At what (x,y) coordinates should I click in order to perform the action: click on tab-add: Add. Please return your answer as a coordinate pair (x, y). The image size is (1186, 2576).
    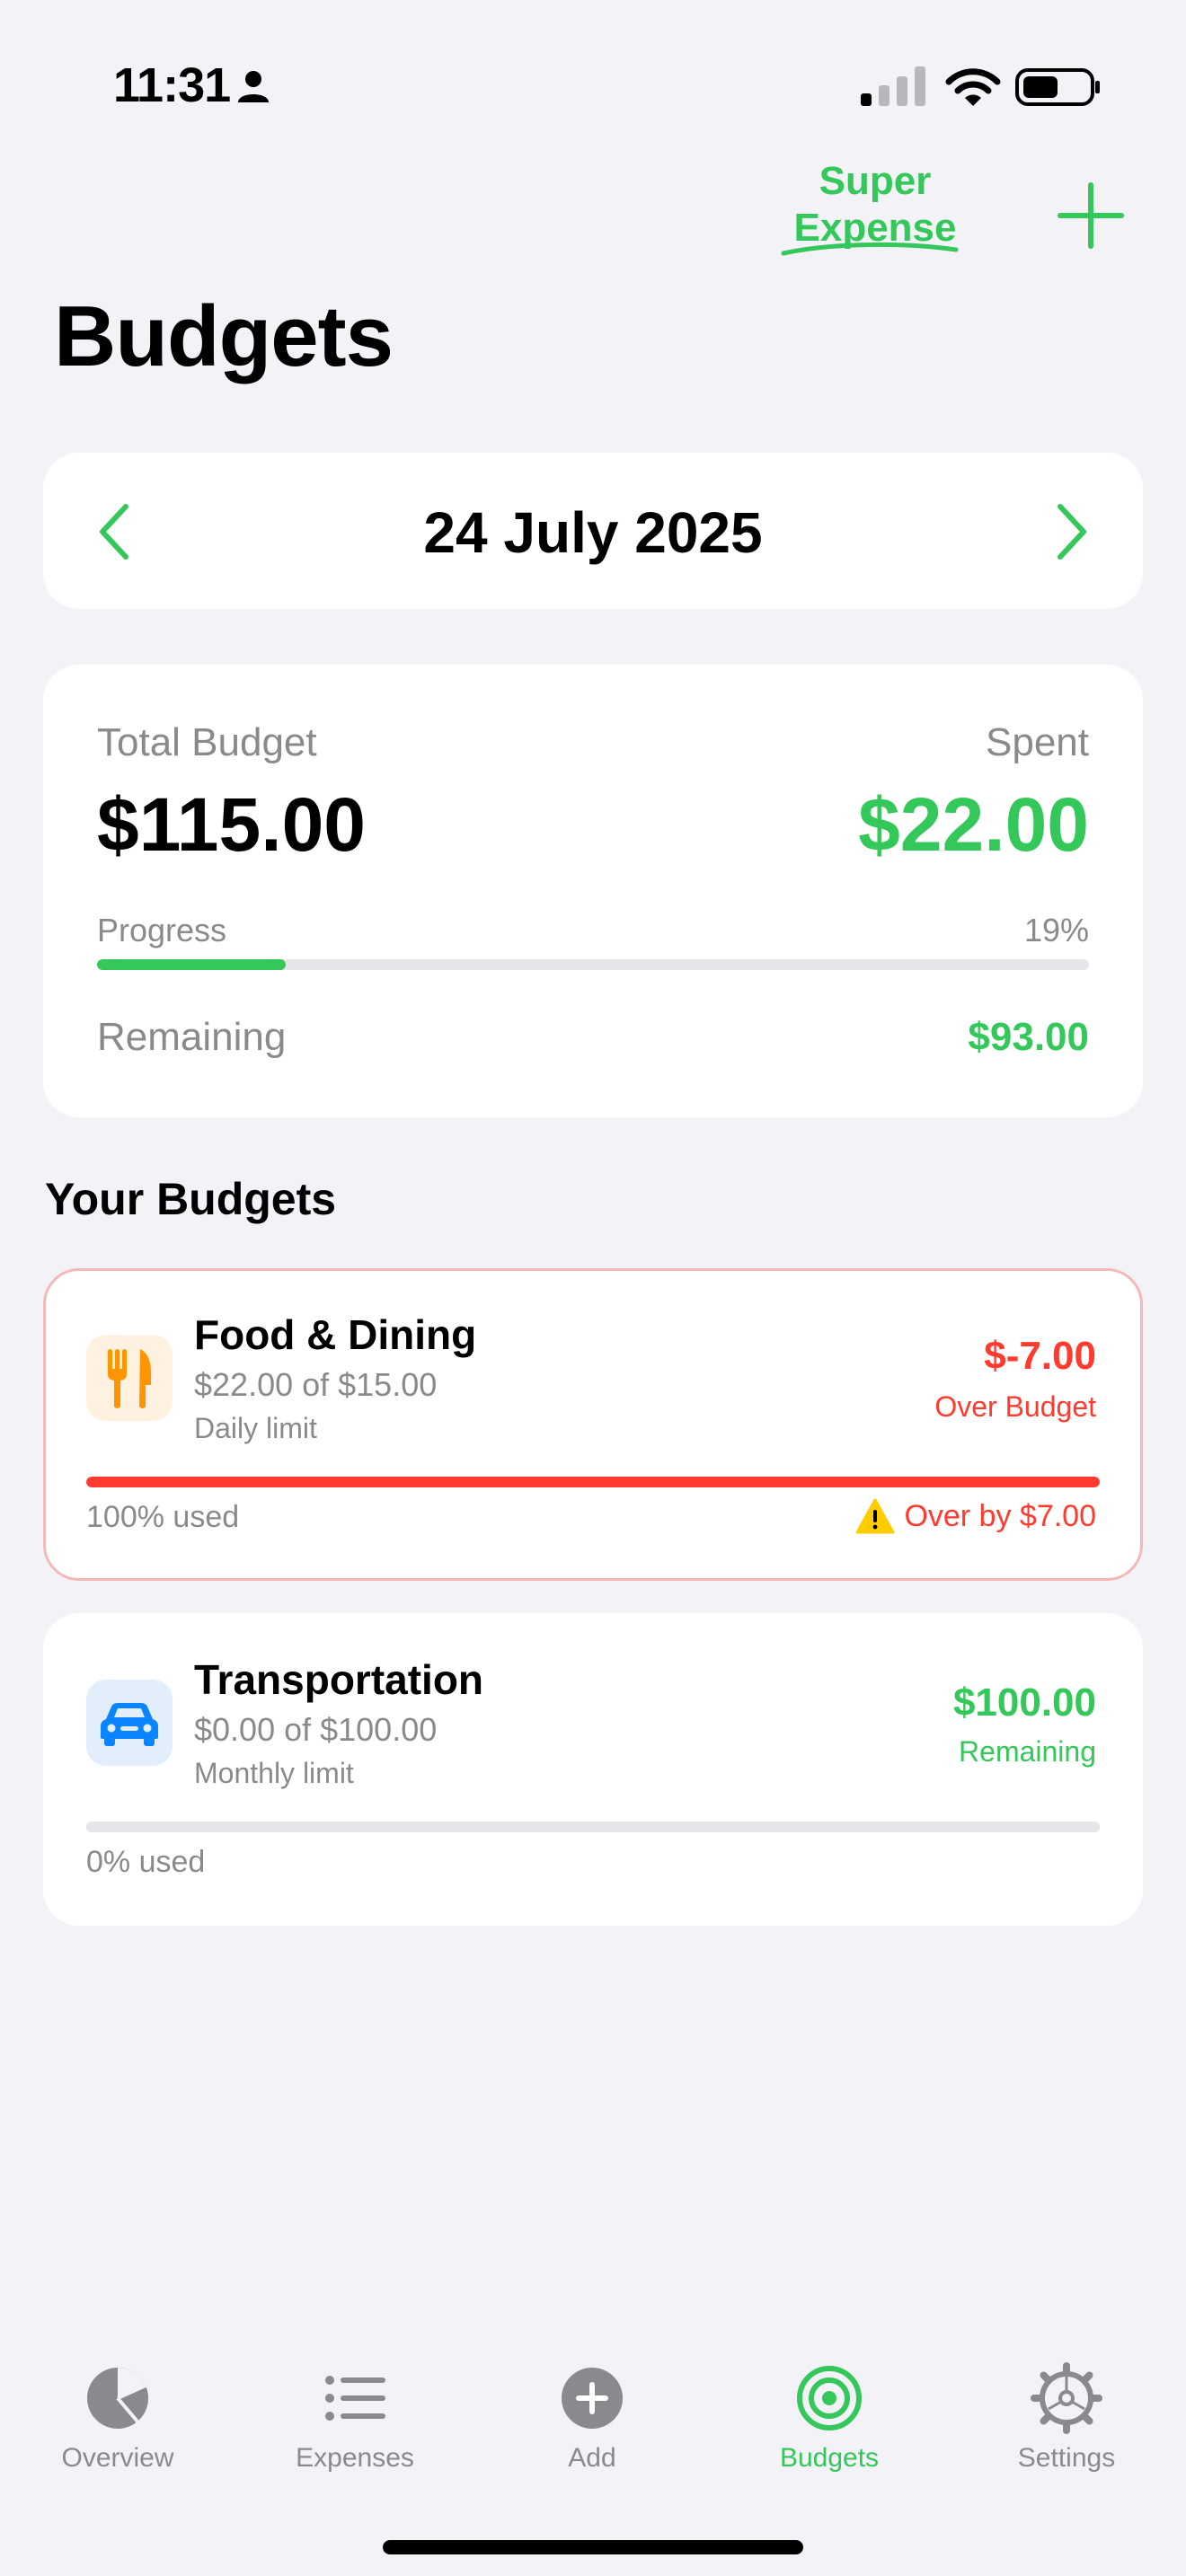
    Looking at the image, I should click on (592, 2418).